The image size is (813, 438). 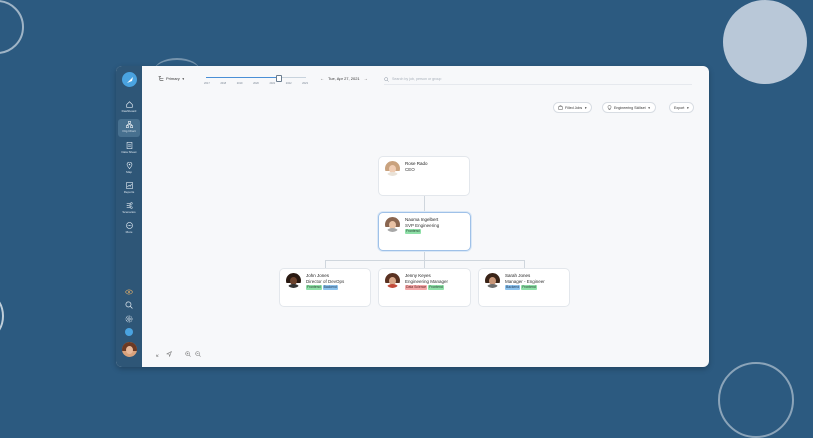 I want to click on sidebar-item-more: More, so click(x=129, y=229).